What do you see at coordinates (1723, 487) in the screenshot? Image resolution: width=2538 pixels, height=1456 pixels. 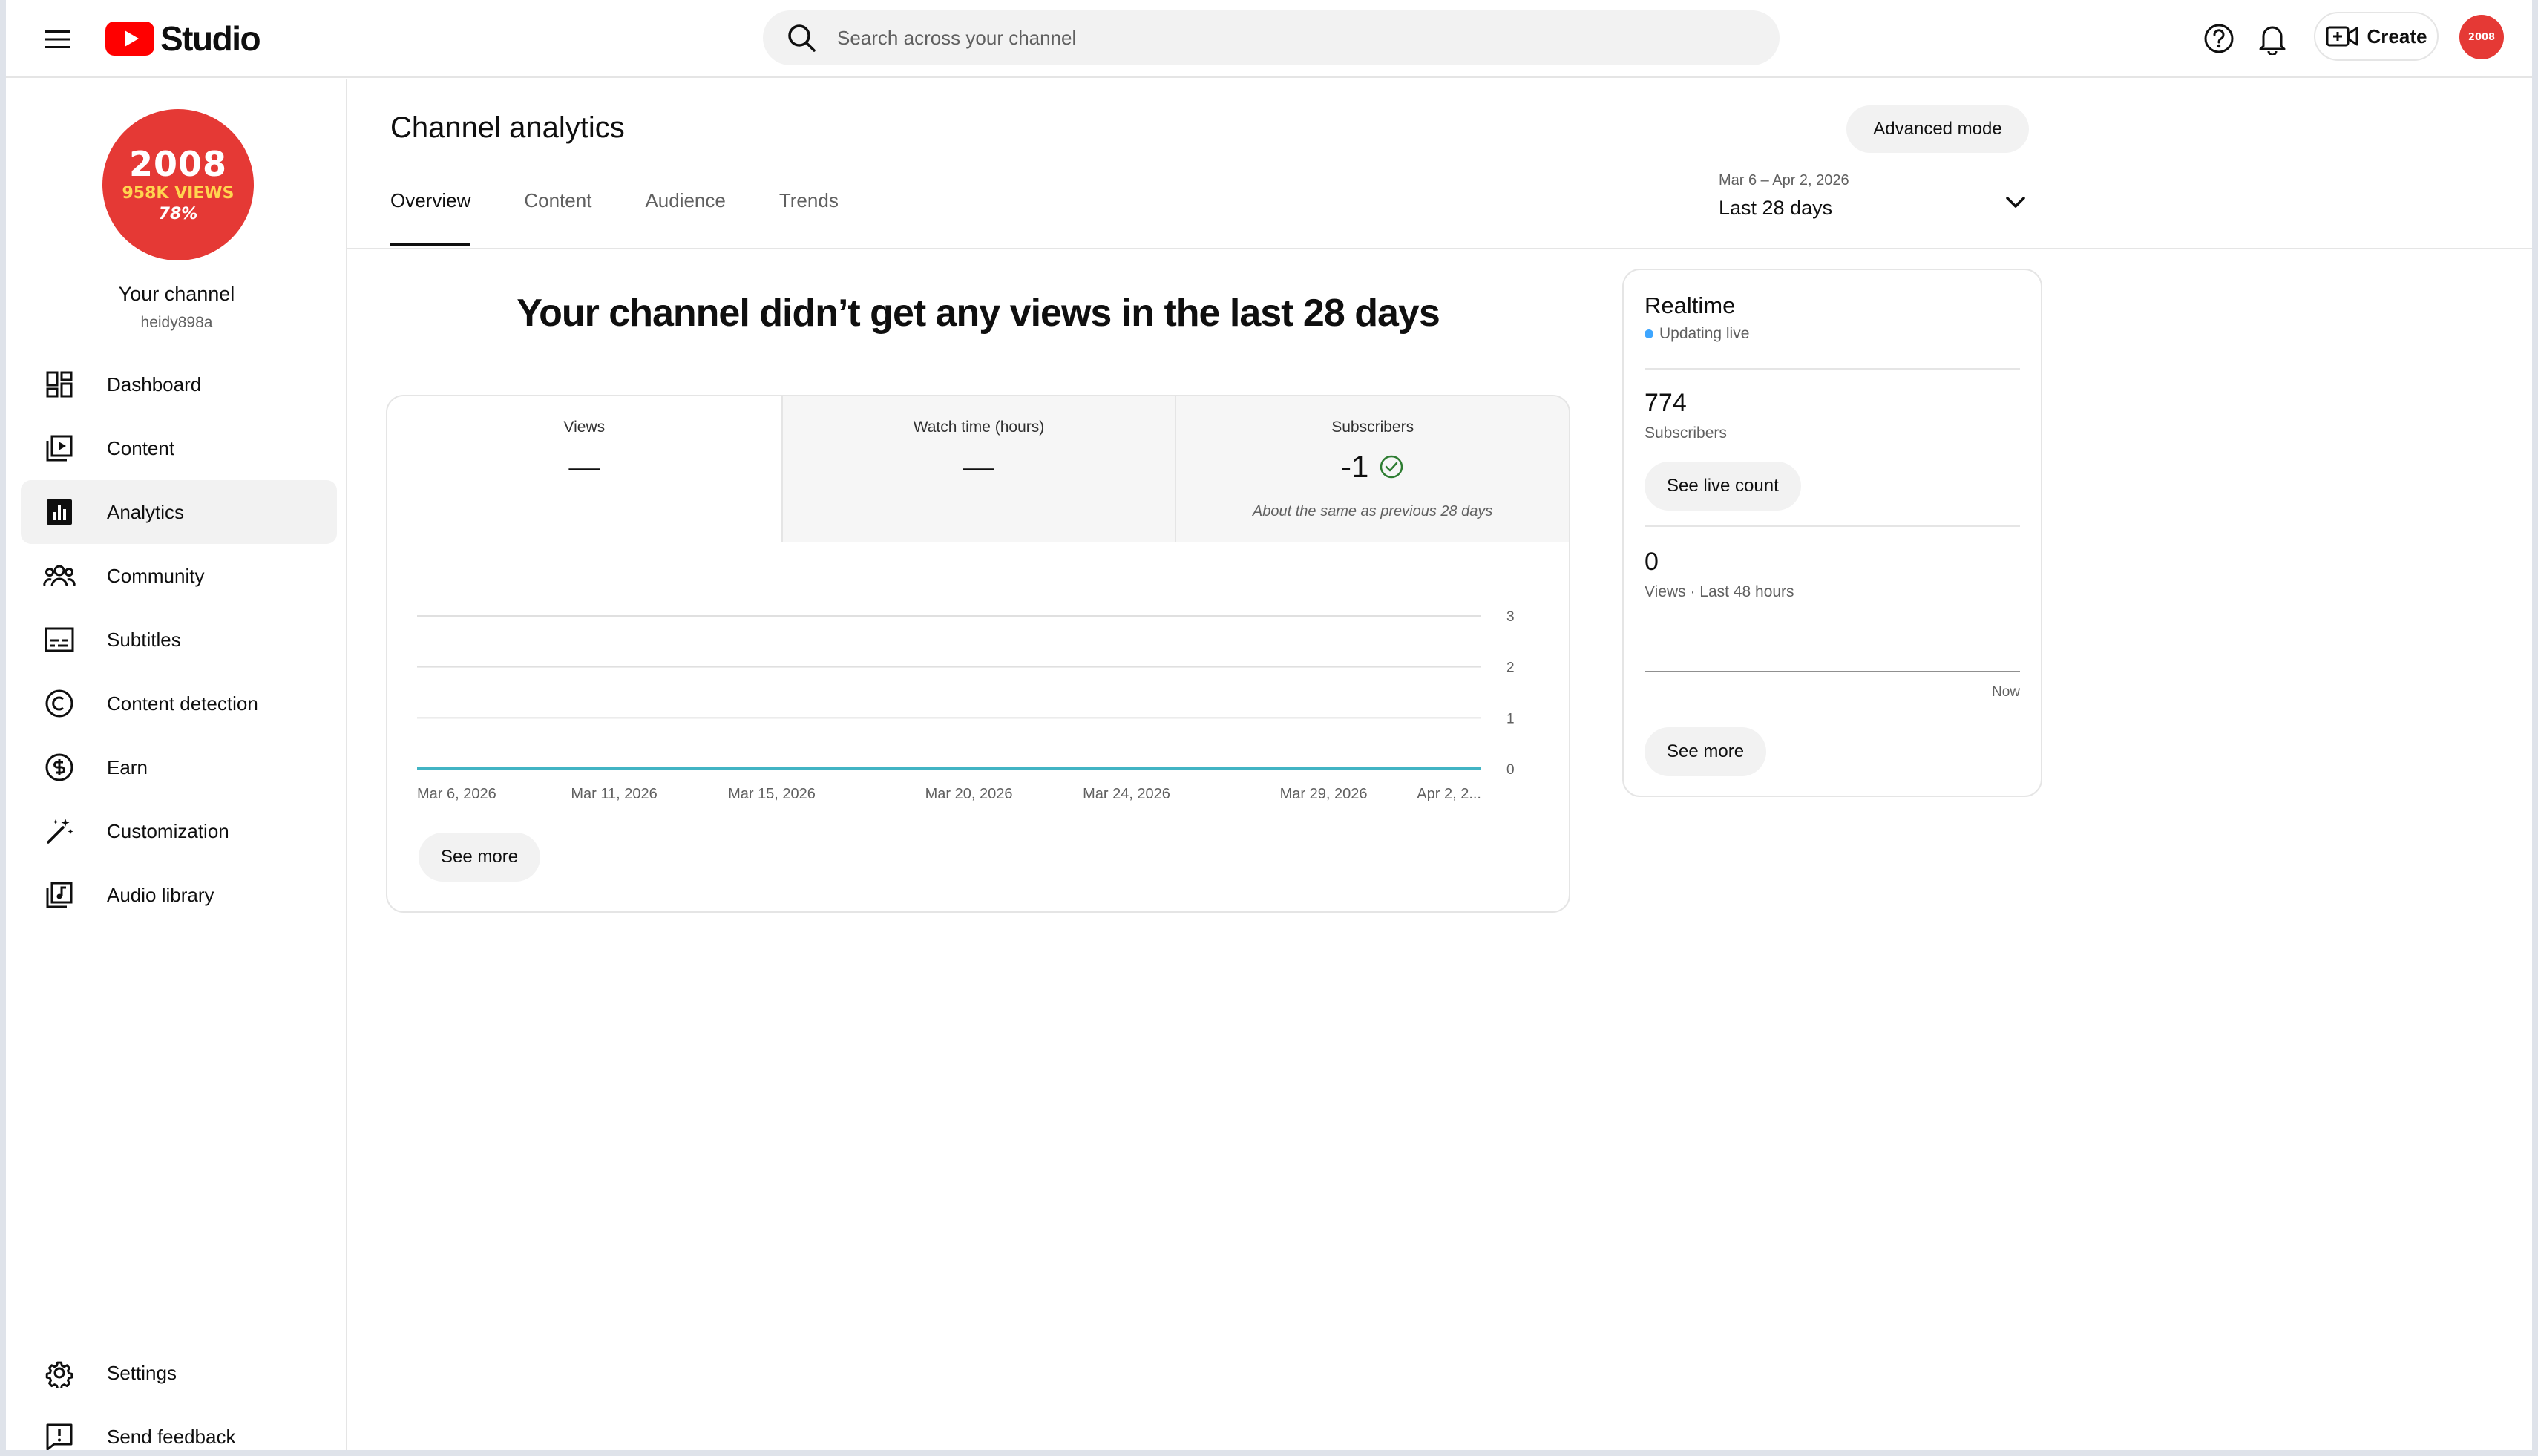 I see `see-live-count-button: See live count` at bounding box center [1723, 487].